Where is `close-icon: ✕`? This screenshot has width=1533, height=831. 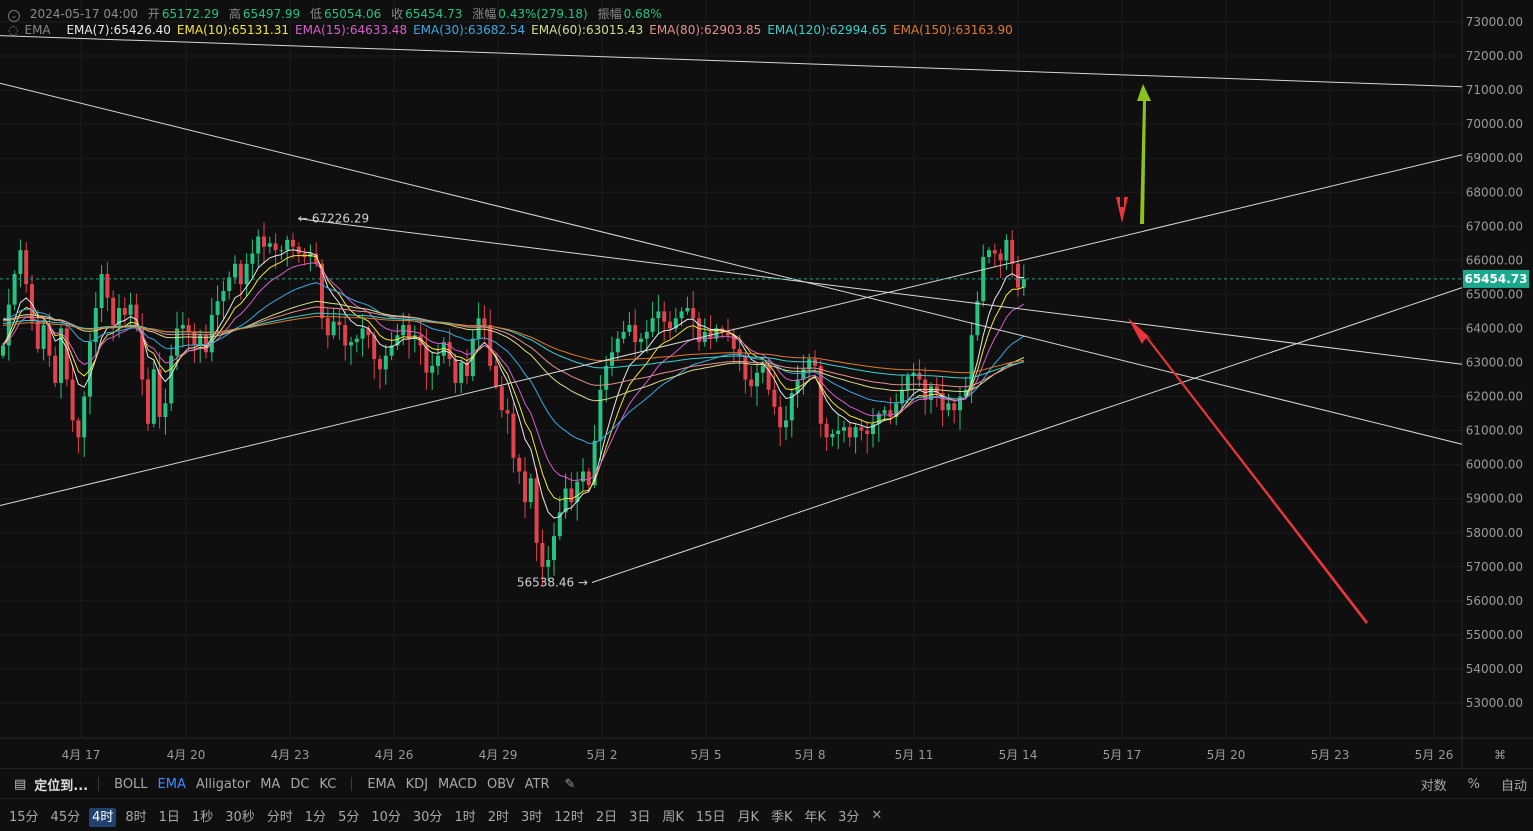
close-icon: ✕ is located at coordinates (876, 815).